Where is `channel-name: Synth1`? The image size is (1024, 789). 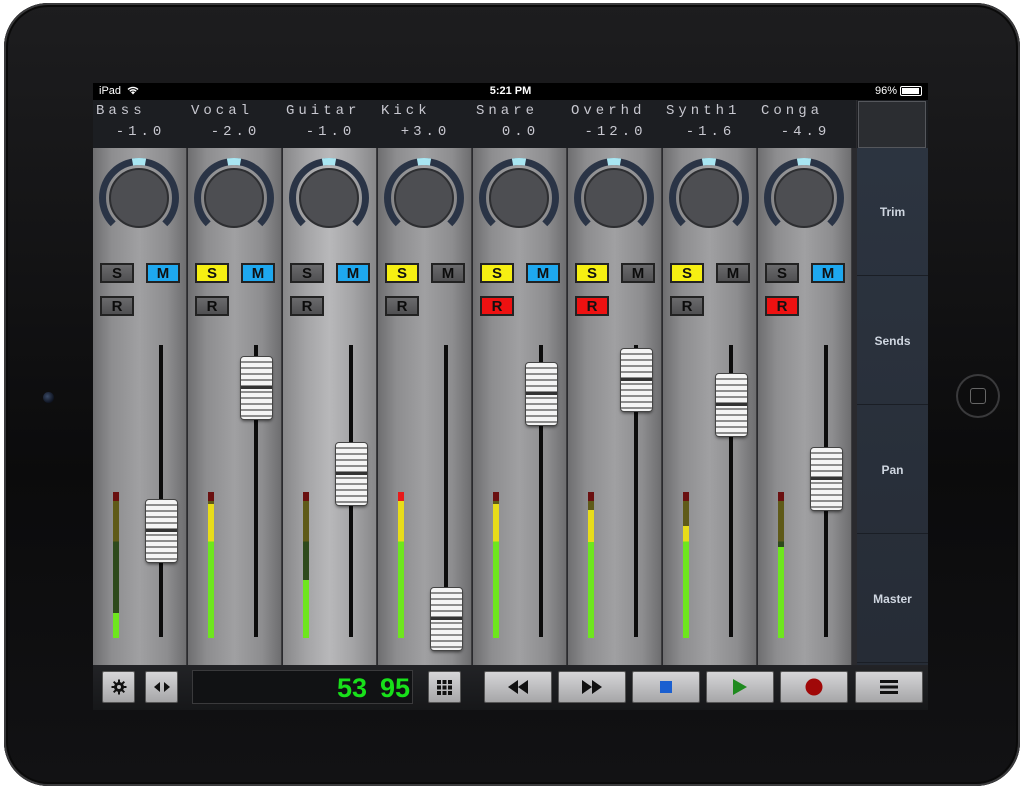
channel-name: Synth1 is located at coordinates (703, 111).